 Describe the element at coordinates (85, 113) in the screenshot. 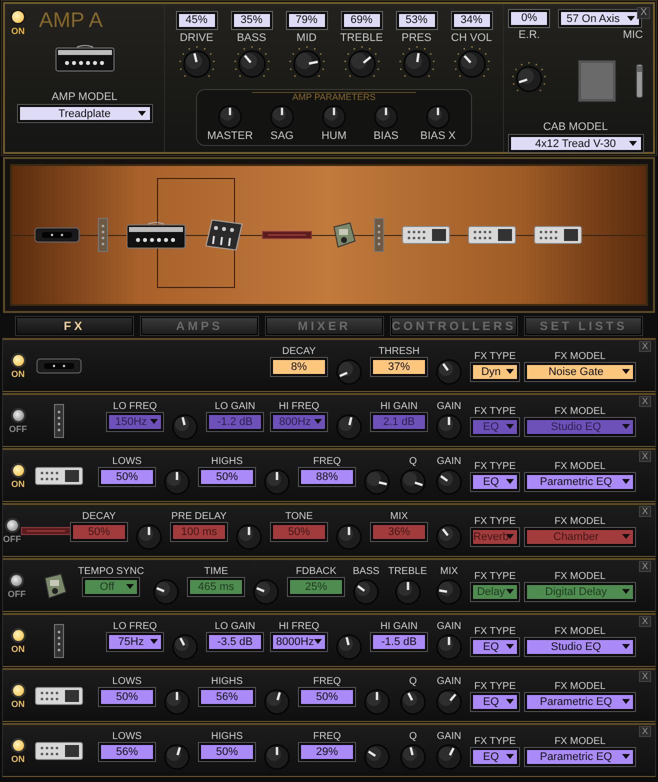

I see `amp-model-dropdown: Treadplate` at that location.